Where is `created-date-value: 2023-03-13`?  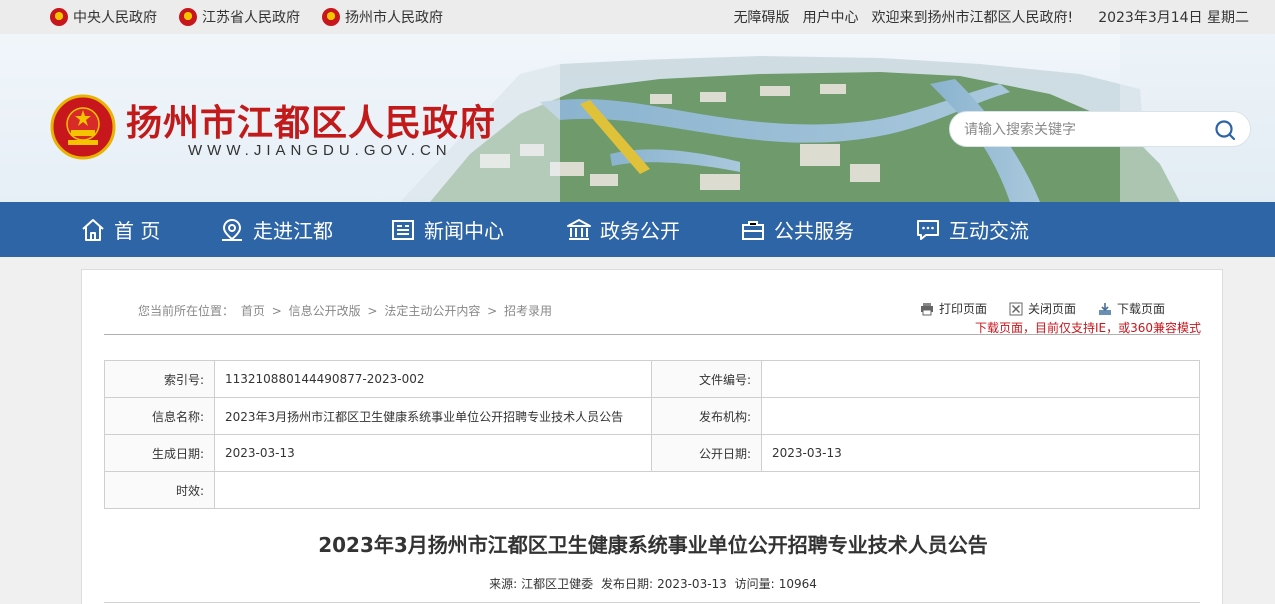
created-date-value: 2023-03-13 is located at coordinates (433, 453).